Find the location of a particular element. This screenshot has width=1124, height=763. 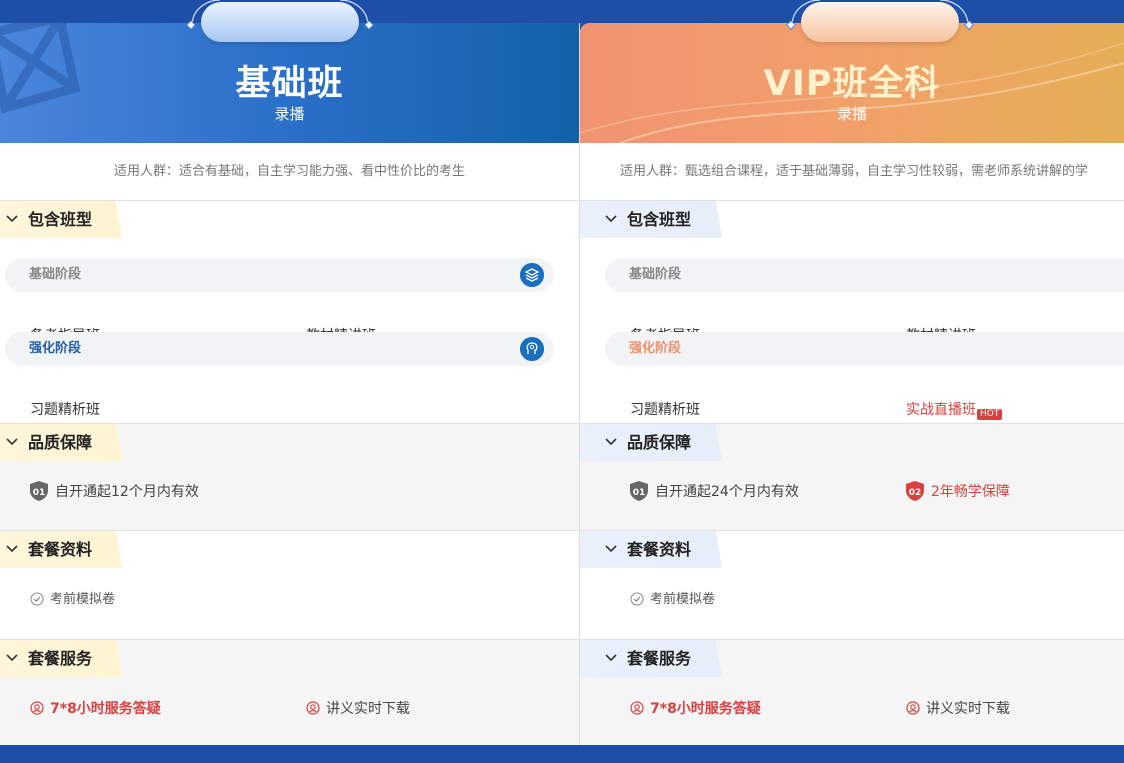

course-item-live: 实战直播班 HOT is located at coordinates (954, 409).